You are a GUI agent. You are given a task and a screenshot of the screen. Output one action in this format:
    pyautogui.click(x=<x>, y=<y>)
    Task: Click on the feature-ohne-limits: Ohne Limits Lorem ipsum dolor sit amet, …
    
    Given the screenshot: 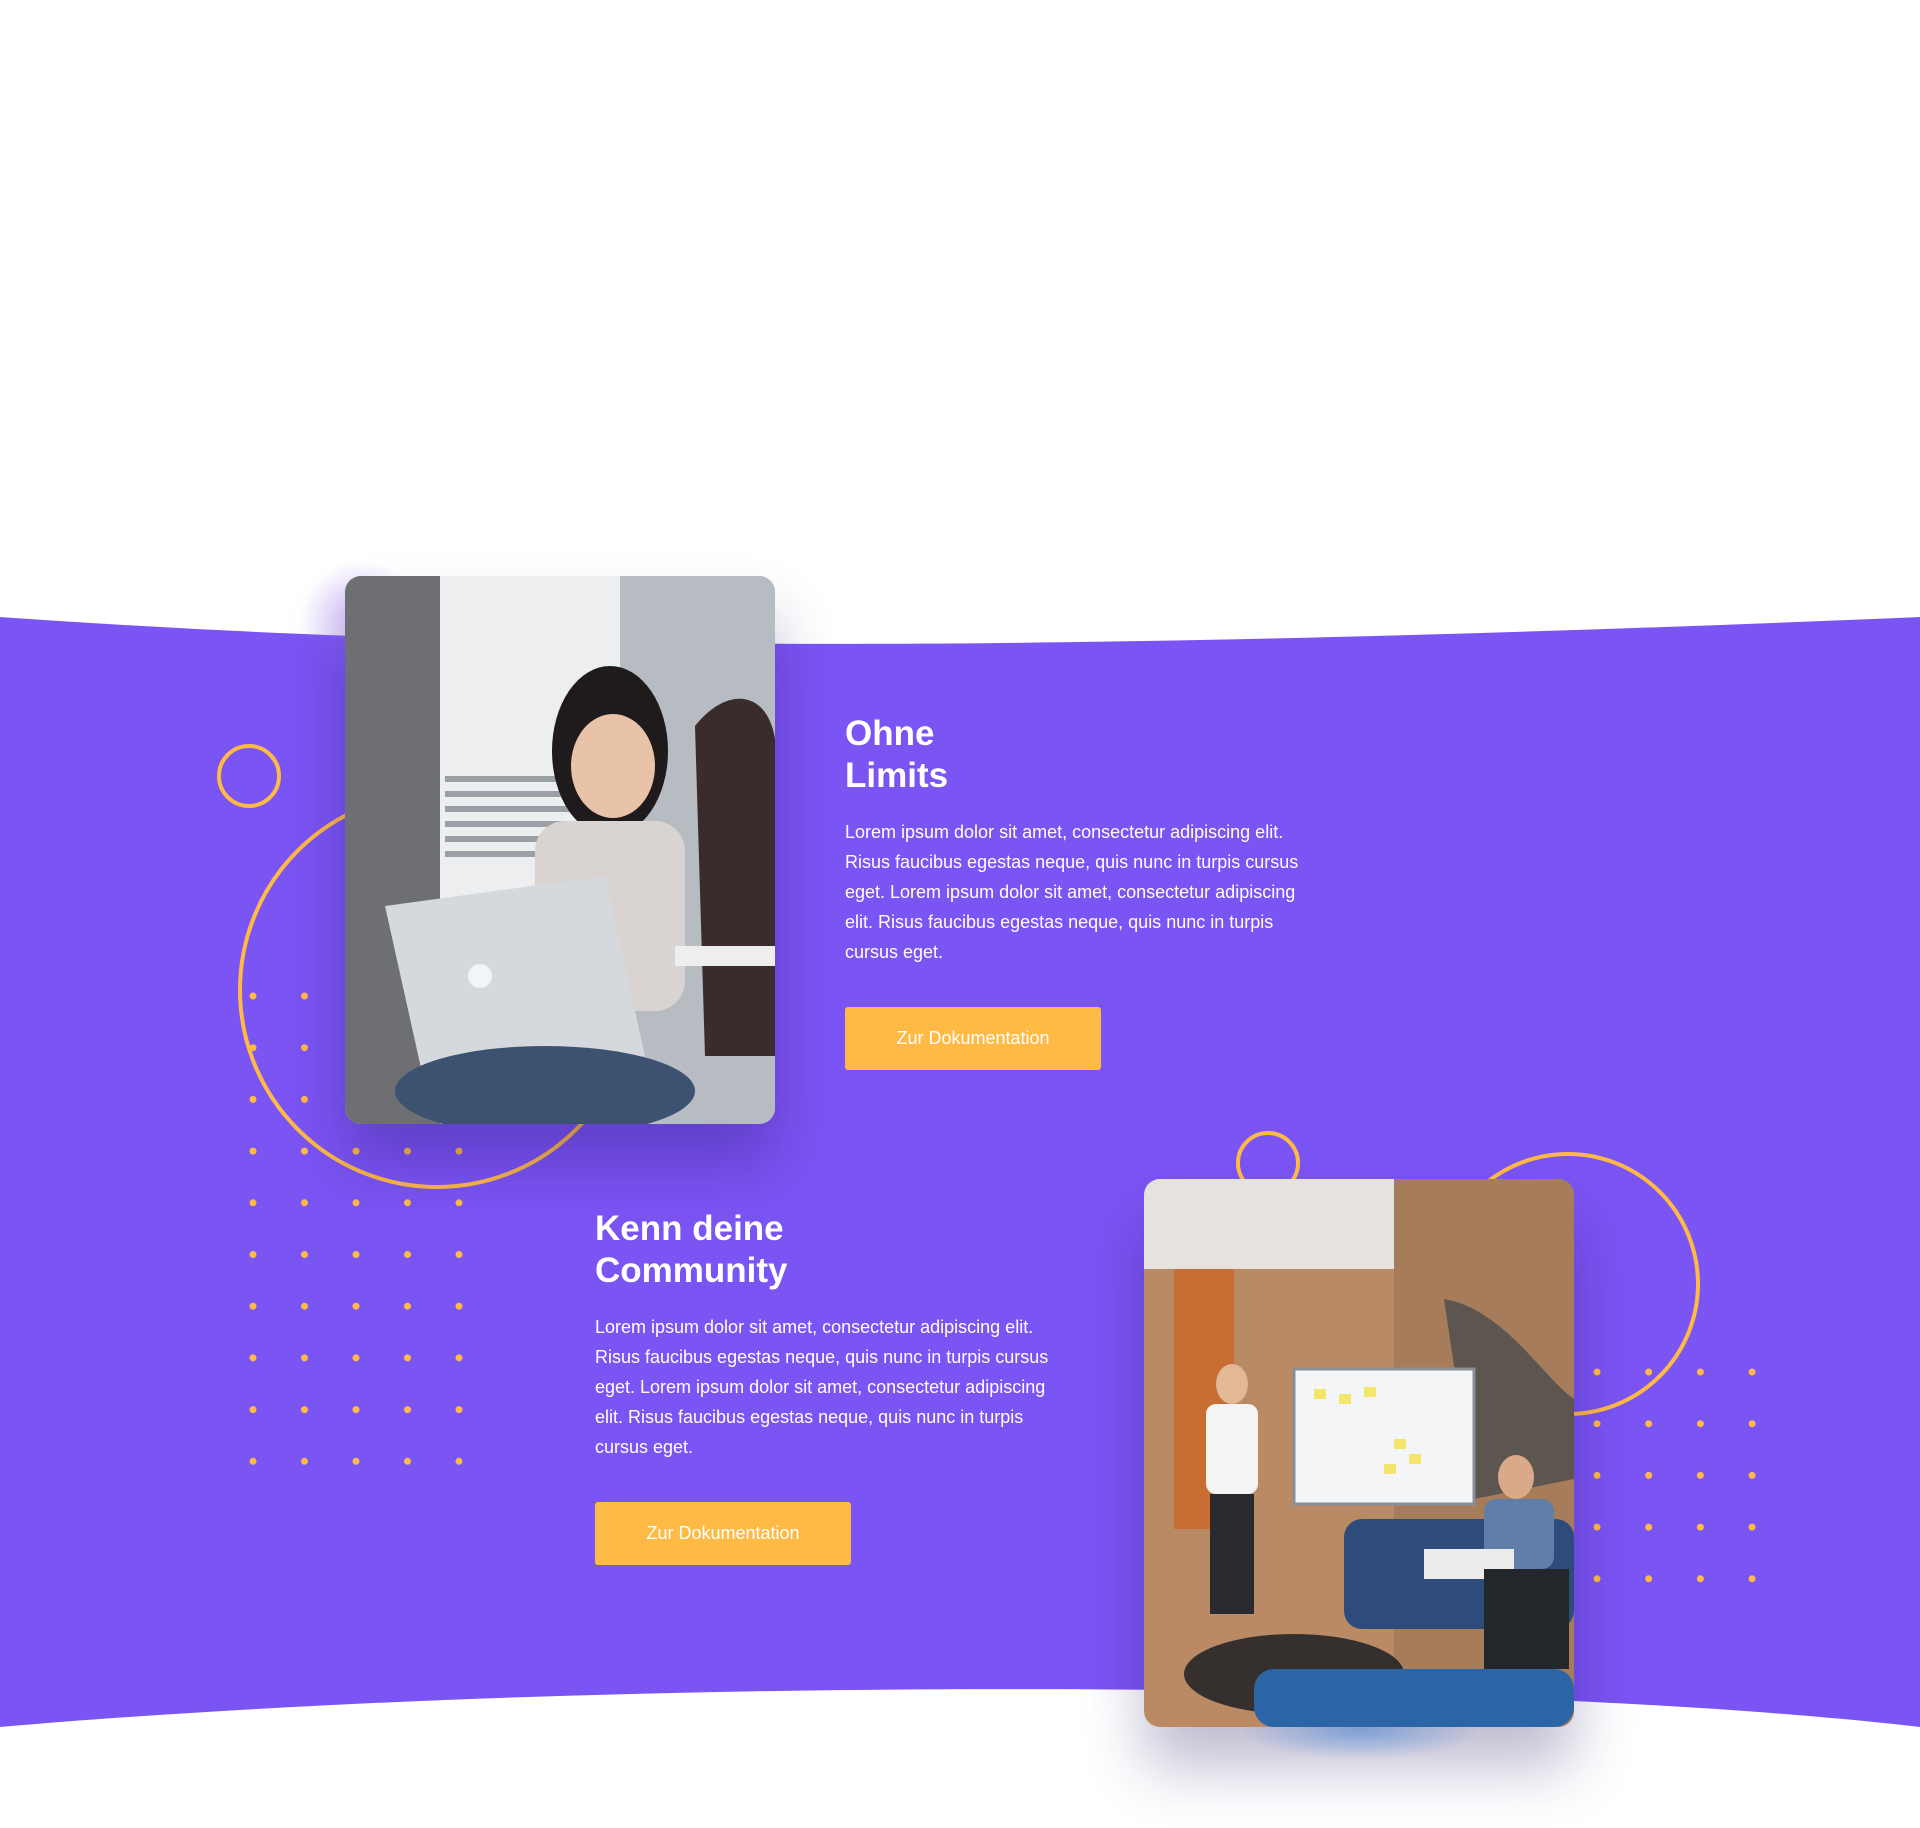 What is the action you would take?
    pyautogui.click(x=1080, y=891)
    